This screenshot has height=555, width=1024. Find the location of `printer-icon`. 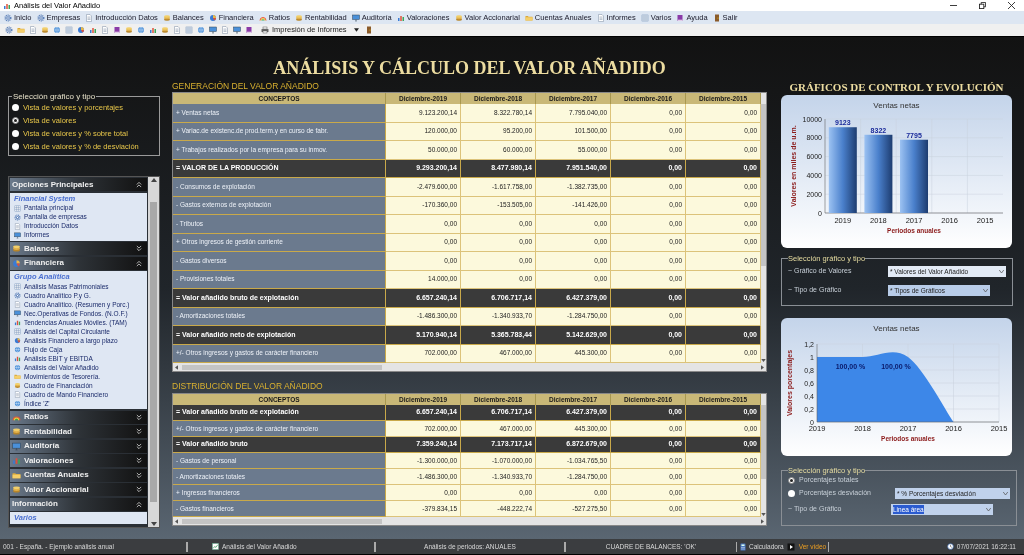

printer-icon is located at coordinates (265, 30).